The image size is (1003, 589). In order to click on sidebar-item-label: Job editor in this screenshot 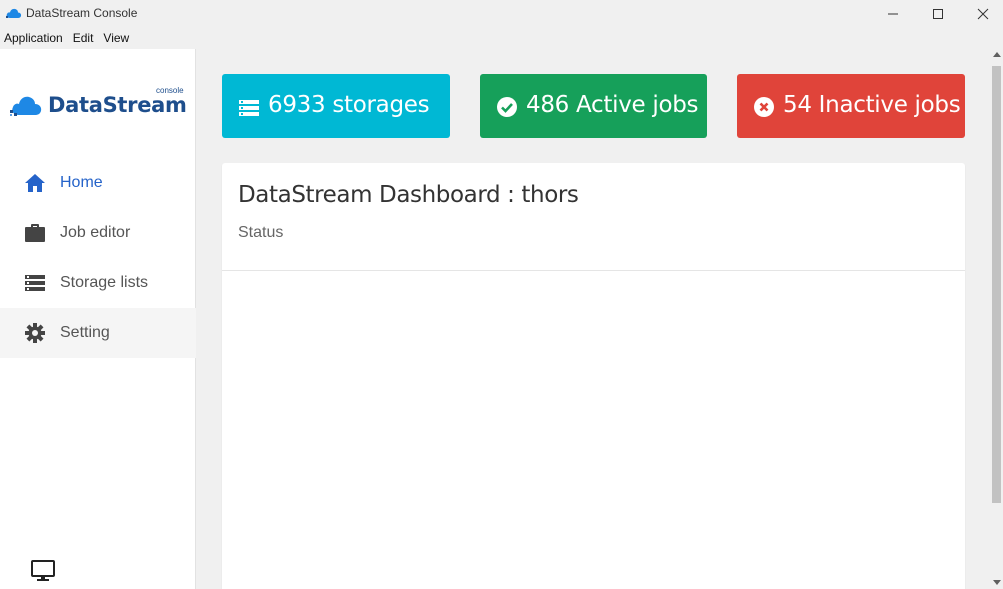, I will do `click(95, 232)`.